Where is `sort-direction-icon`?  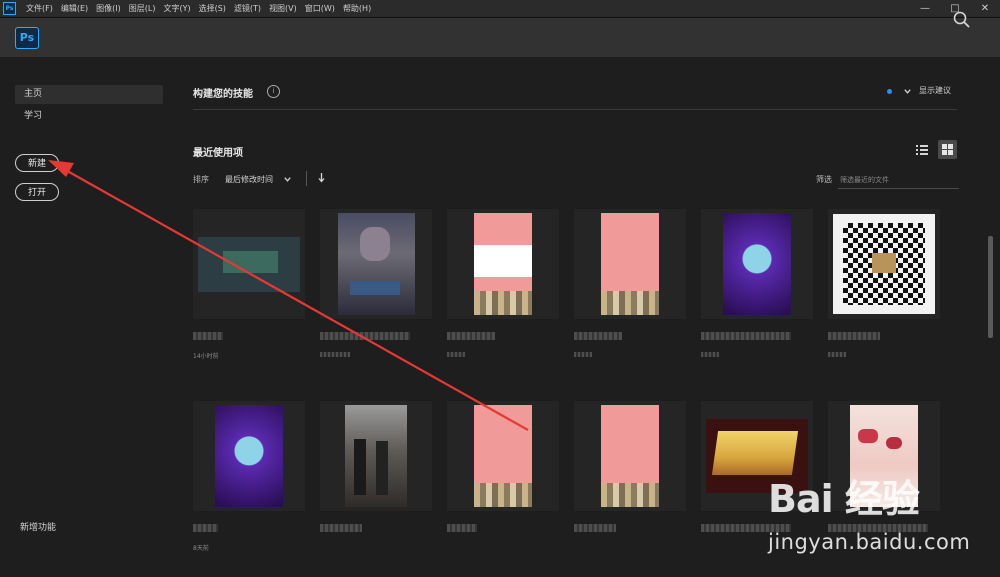 sort-direction-icon is located at coordinates (321, 177).